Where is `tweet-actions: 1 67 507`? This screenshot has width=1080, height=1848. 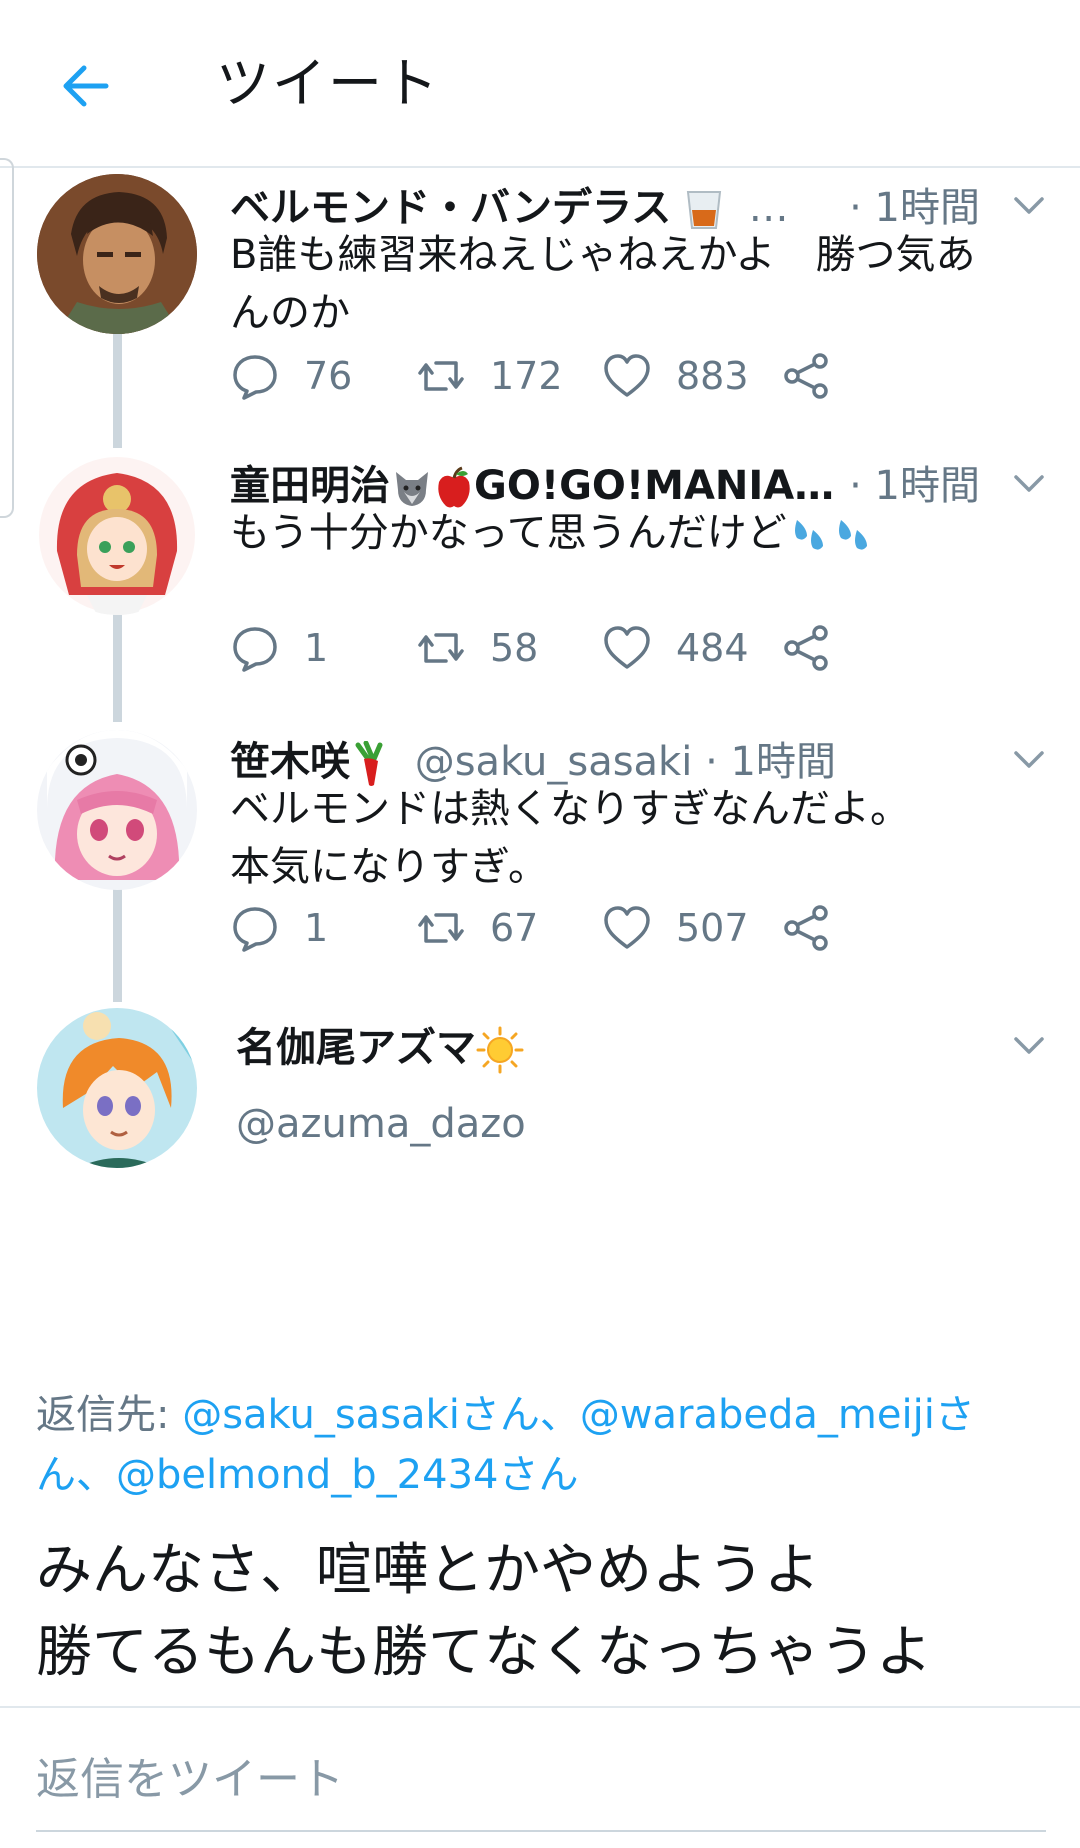 tweet-actions: 1 67 507 is located at coordinates (610, 928).